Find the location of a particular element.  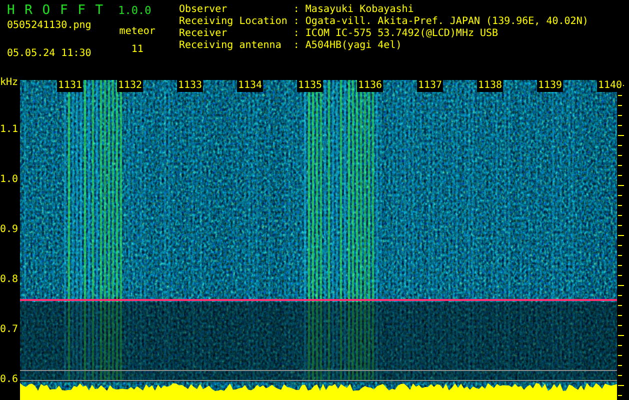

time-label: 1133 is located at coordinates (190, 86).